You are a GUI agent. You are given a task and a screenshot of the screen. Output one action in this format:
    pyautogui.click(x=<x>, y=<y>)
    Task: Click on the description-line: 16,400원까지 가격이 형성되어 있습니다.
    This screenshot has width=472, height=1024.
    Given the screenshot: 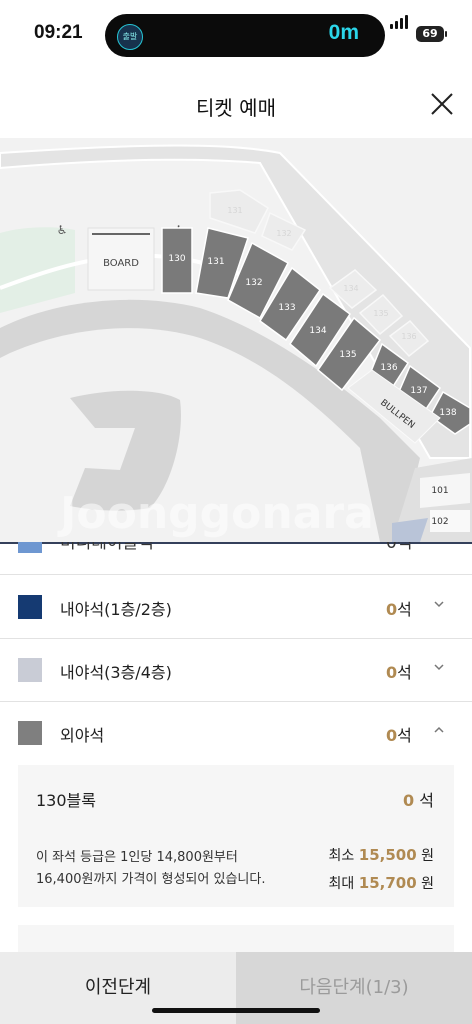 What is the action you would take?
    pyautogui.click(x=151, y=879)
    